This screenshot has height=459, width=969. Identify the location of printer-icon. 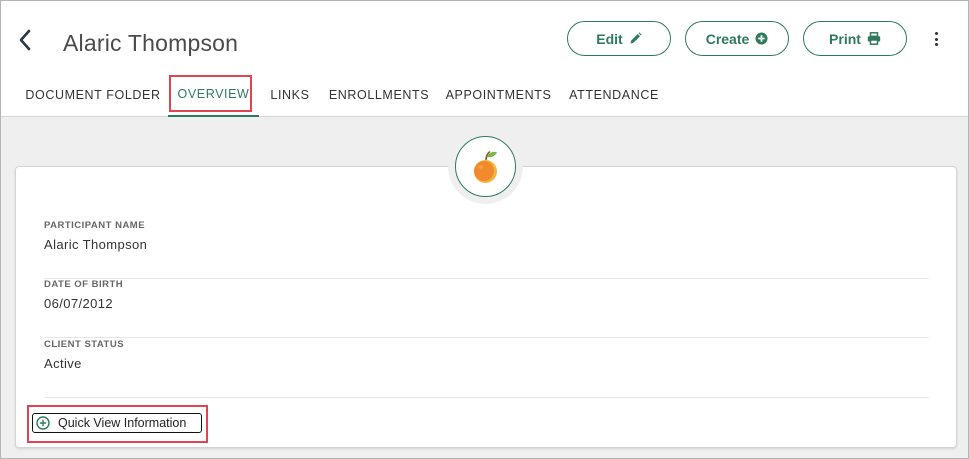
(874, 38).